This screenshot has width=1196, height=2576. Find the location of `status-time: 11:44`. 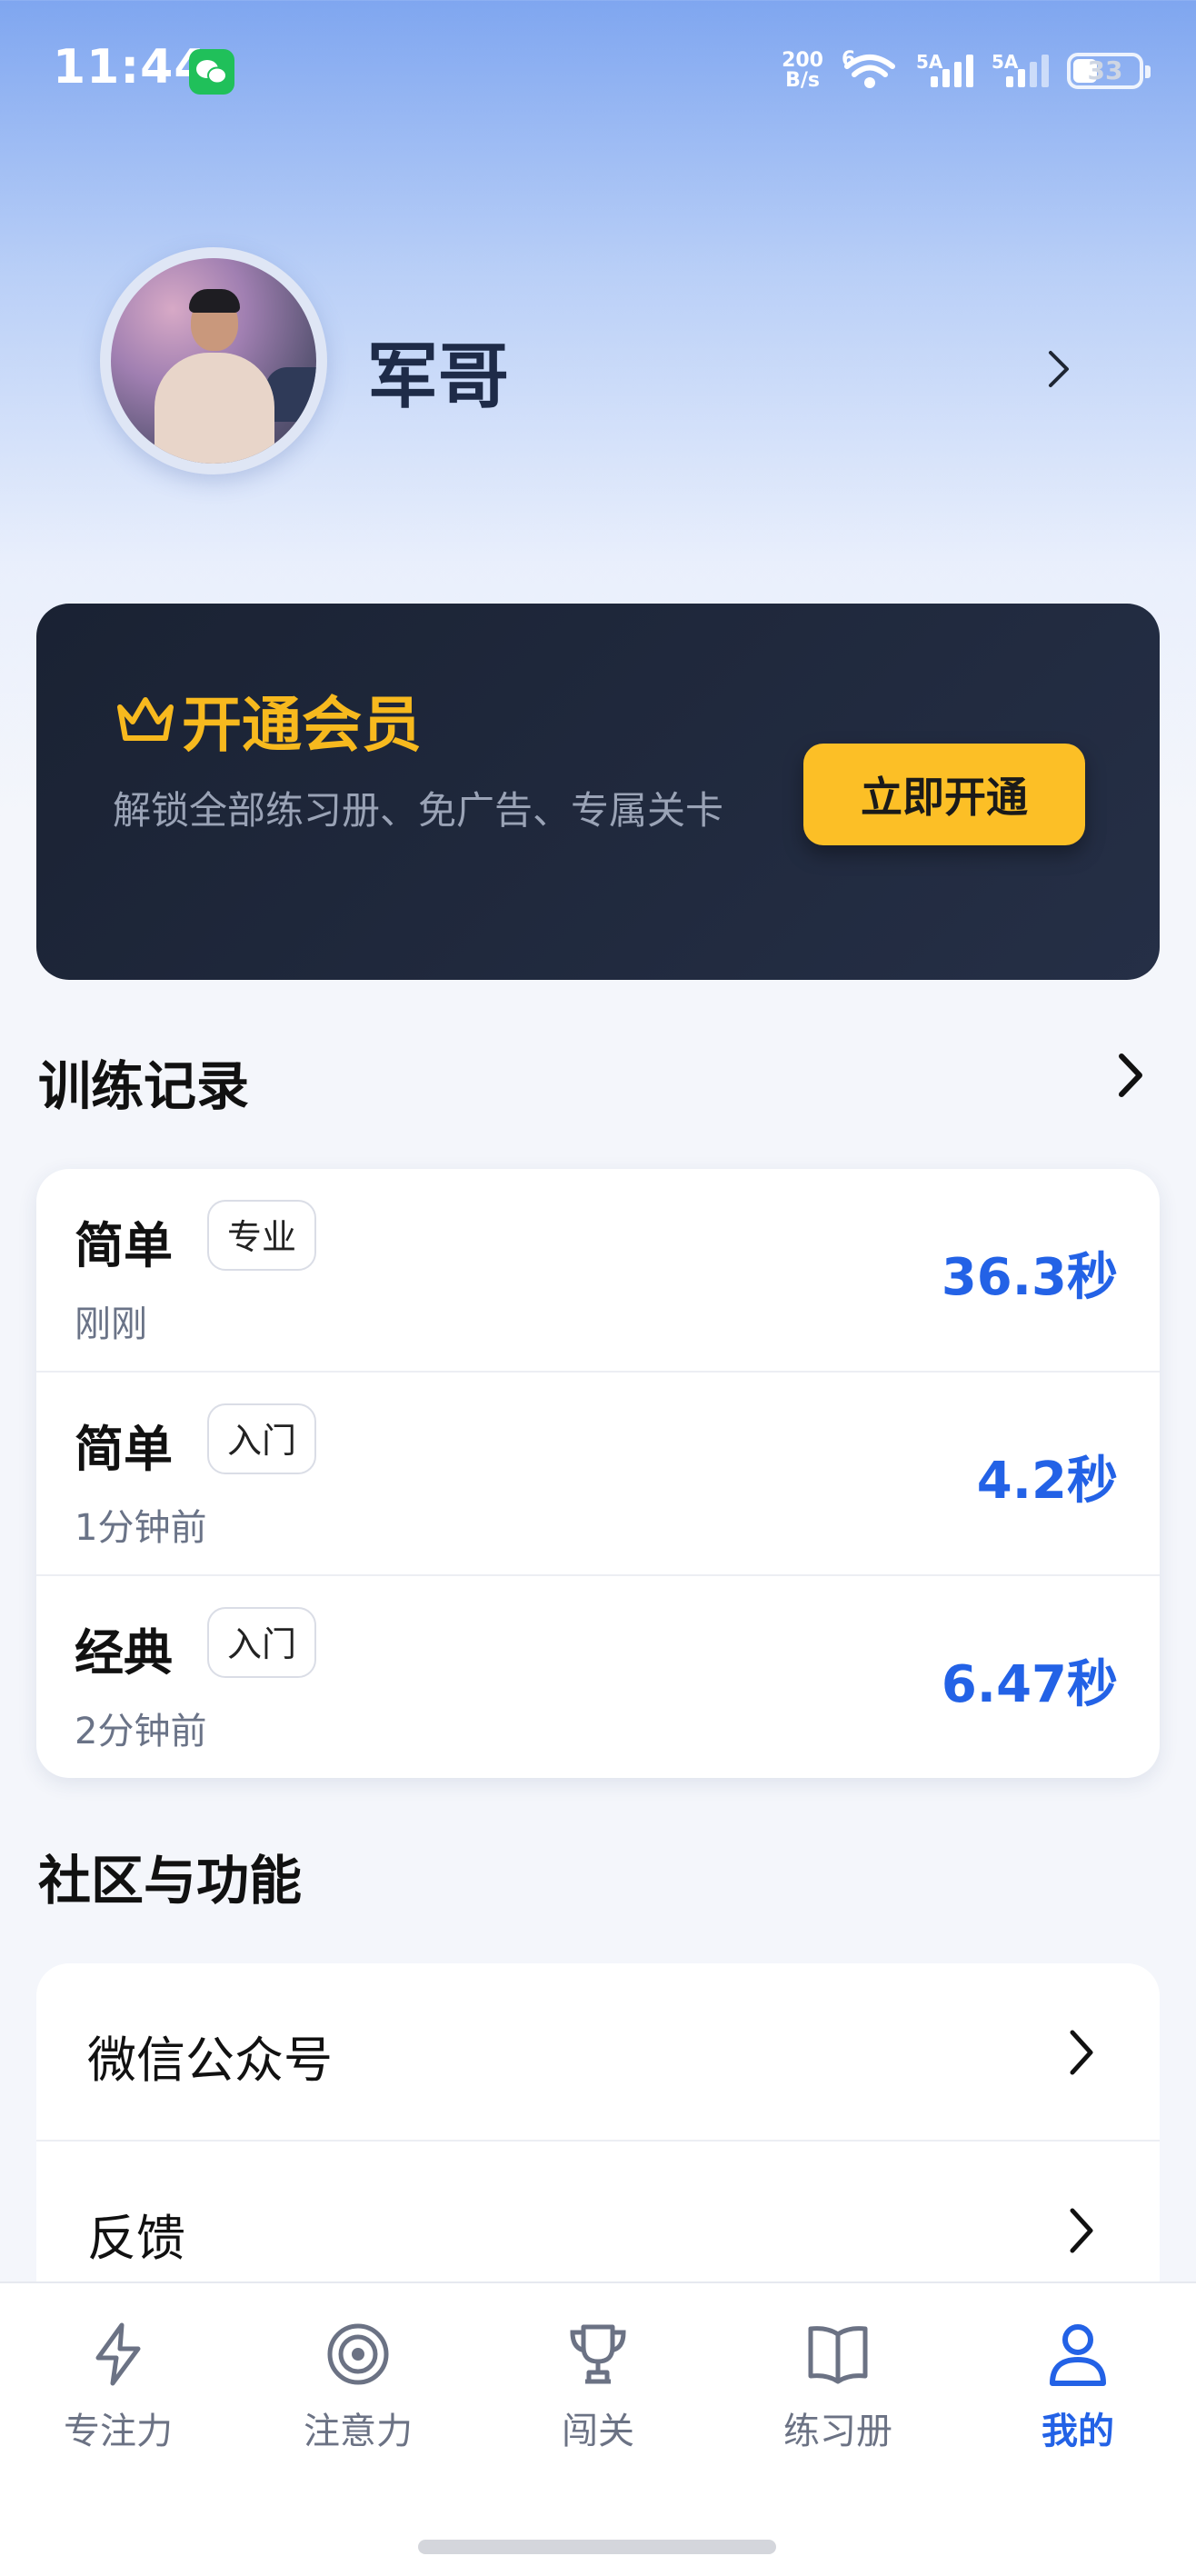

status-time: 11:44 is located at coordinates (130, 67).